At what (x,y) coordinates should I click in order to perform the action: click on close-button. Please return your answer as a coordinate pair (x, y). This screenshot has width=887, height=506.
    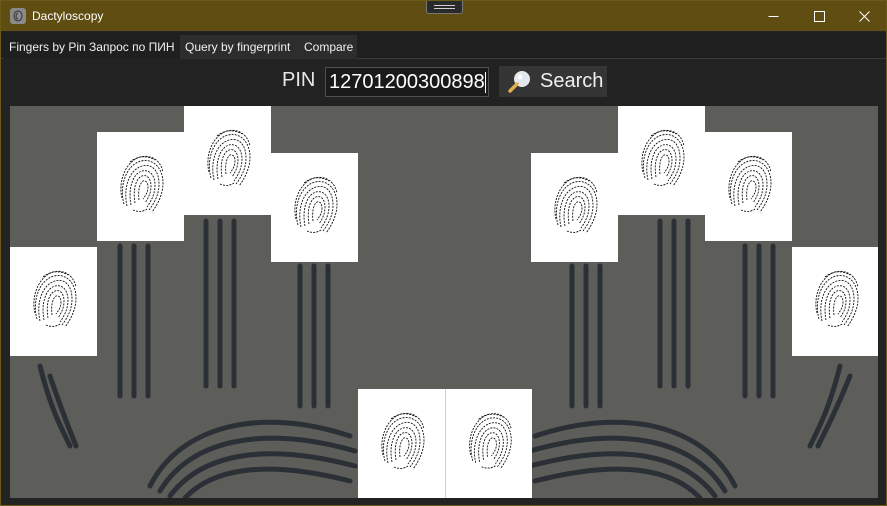
    Looking at the image, I should click on (864, 16).